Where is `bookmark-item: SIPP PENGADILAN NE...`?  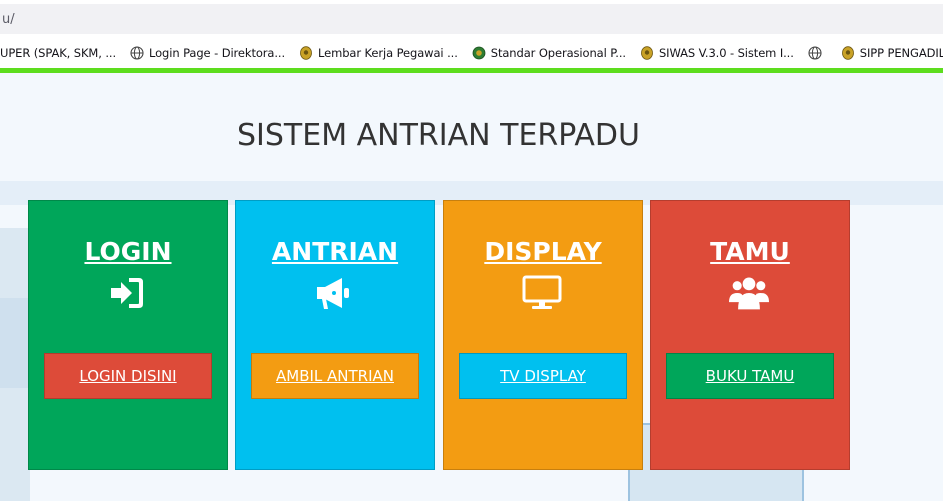
bookmark-item: SIPP PENGADILAN NE... is located at coordinates (892, 53).